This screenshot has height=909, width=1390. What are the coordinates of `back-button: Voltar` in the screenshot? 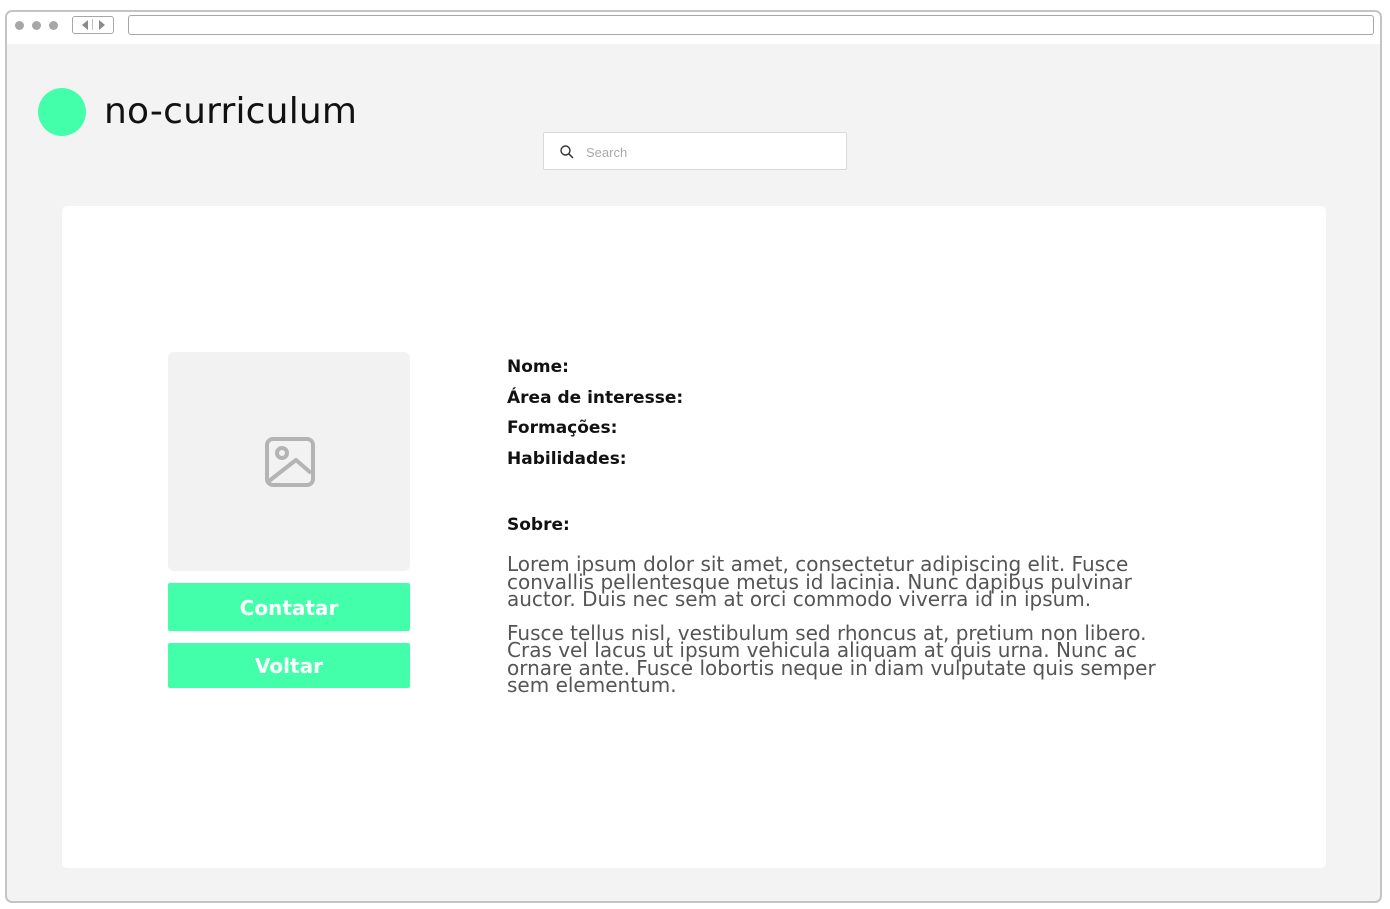 It's located at (289, 665).